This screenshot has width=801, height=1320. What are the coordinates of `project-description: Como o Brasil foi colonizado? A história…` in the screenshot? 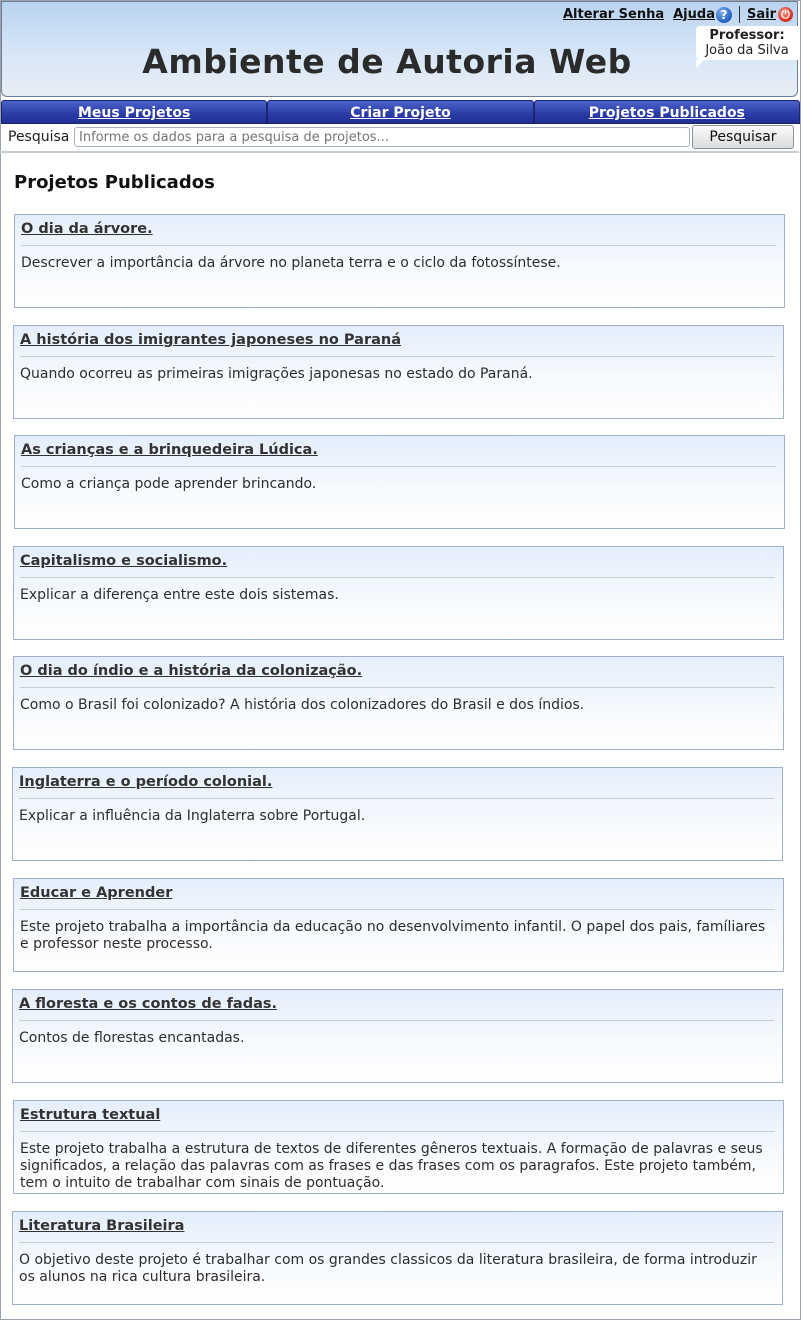 It's located at (302, 705).